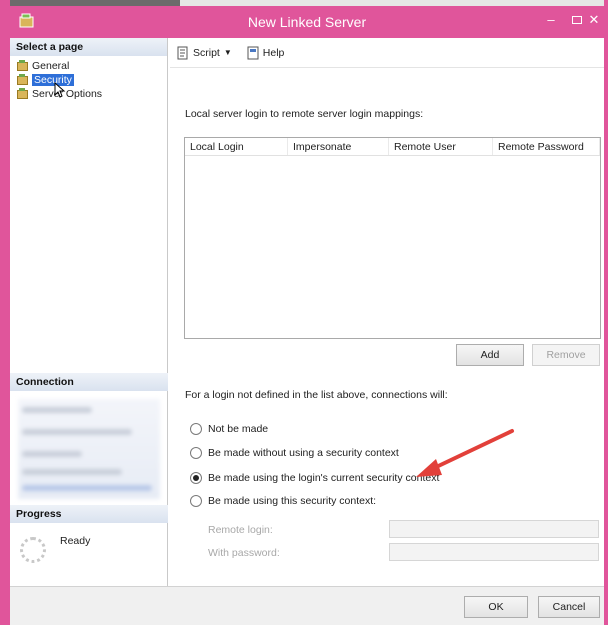 The height and width of the screenshot is (625, 608). Describe the element at coordinates (89, 514) in the screenshot. I see `progress-header: Progress` at that location.